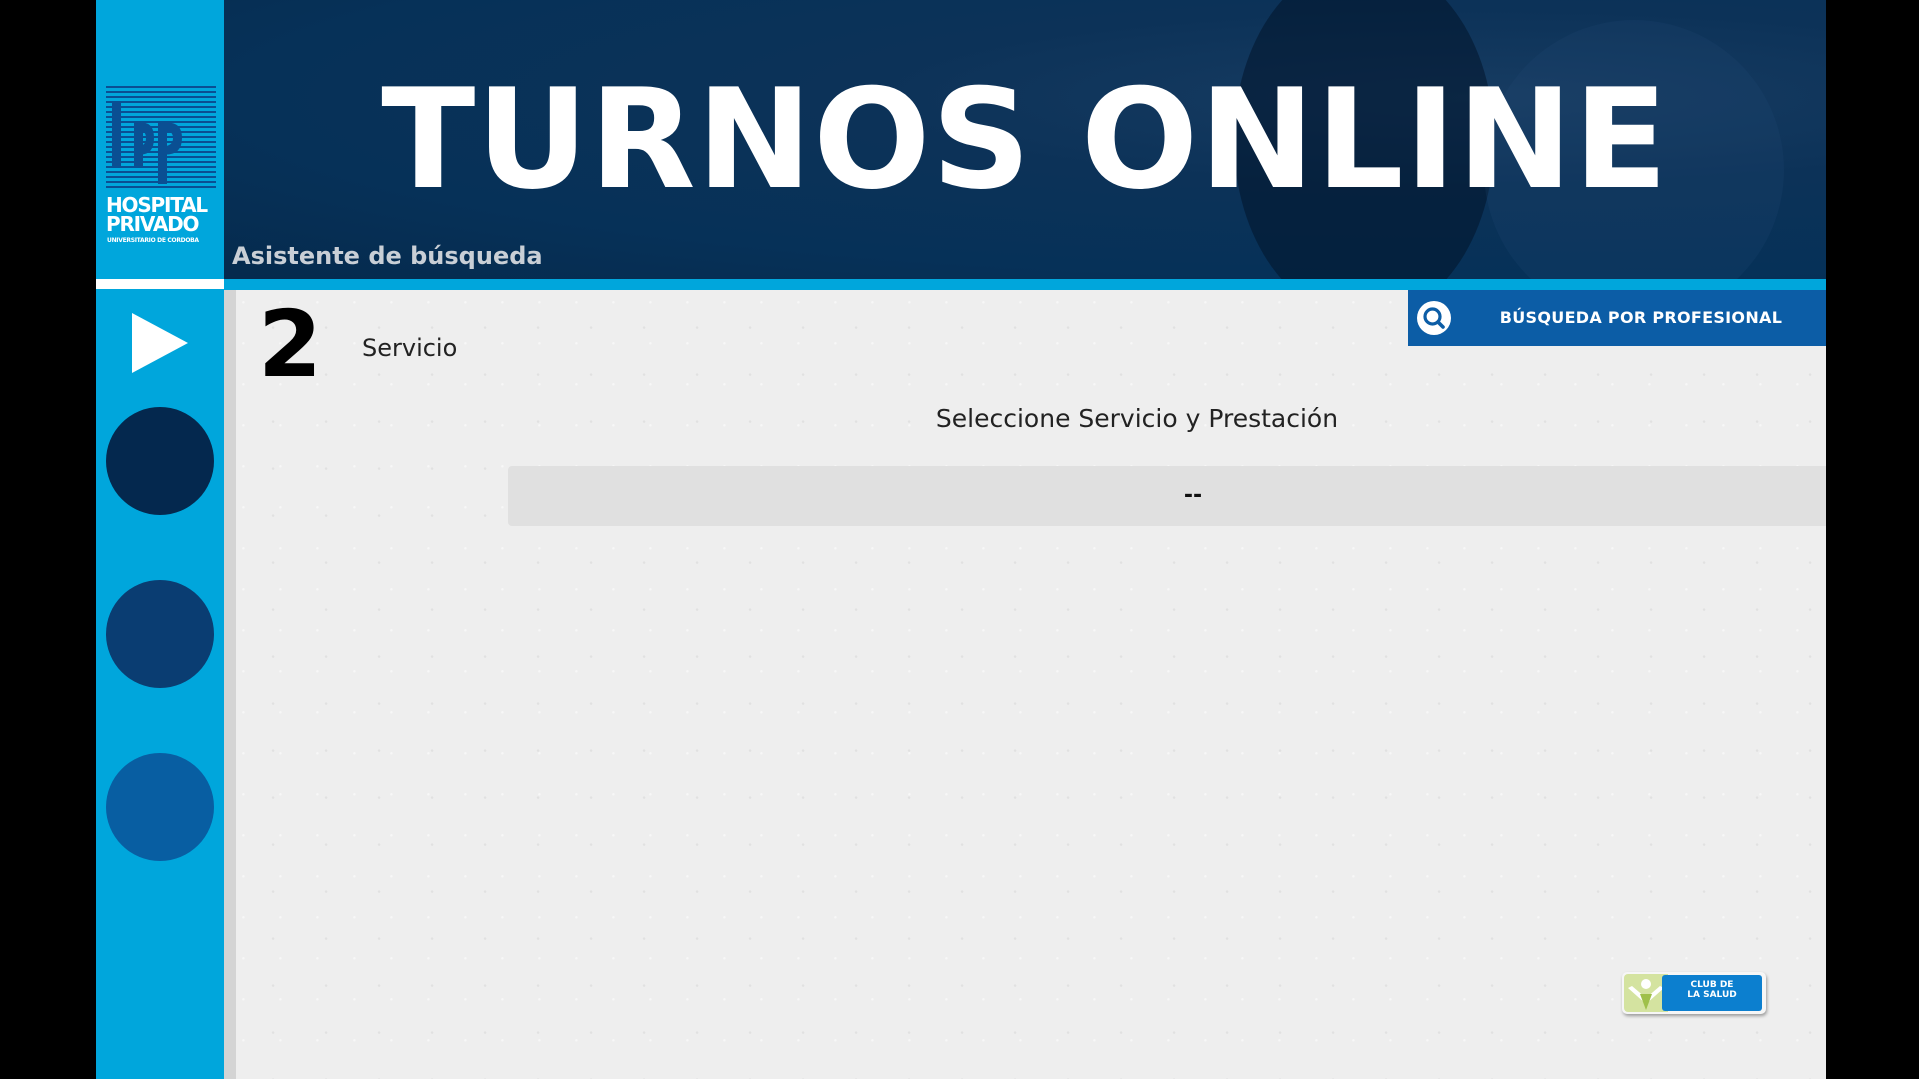  What do you see at coordinates (1641, 317) in the screenshot?
I see `search-by-professional-label: BÚSQUEDA POR PROFESIONAL` at bounding box center [1641, 317].